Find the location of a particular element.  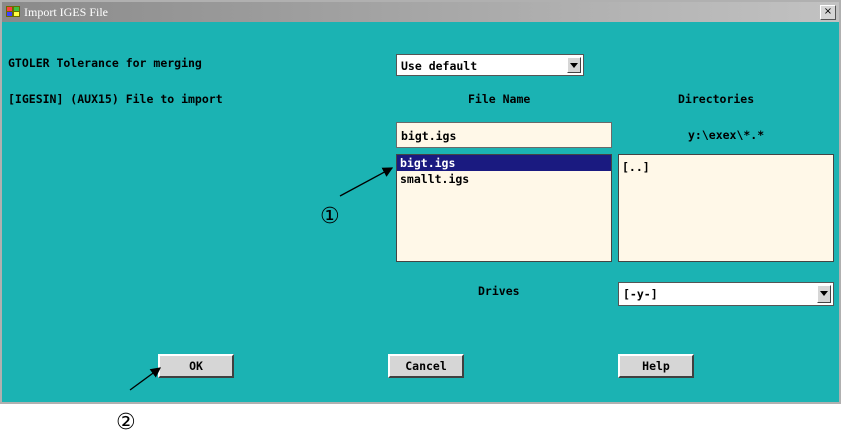

callout-1: ① is located at coordinates (330, 216).